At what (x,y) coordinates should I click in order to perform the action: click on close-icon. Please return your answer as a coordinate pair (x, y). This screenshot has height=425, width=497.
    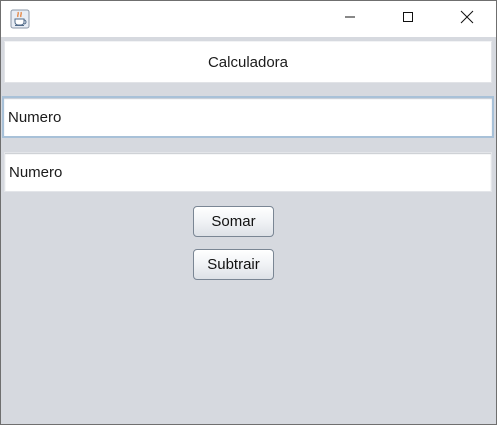
    Looking at the image, I should click on (467, 19).